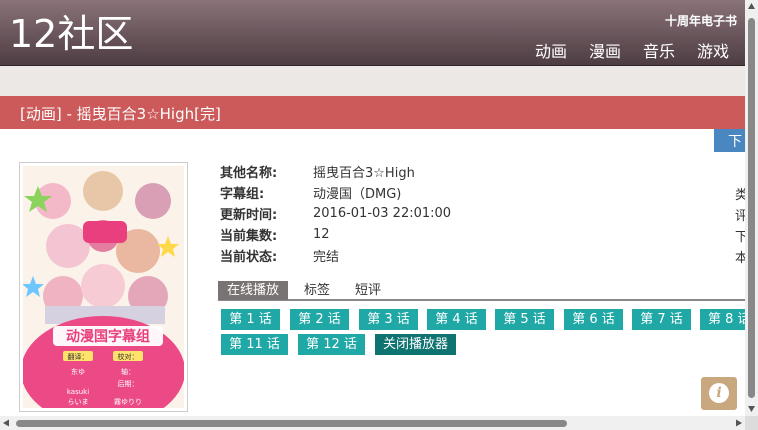  I want to click on main-nav: 动画 漫画 音乐 游戏, so click(632, 50).